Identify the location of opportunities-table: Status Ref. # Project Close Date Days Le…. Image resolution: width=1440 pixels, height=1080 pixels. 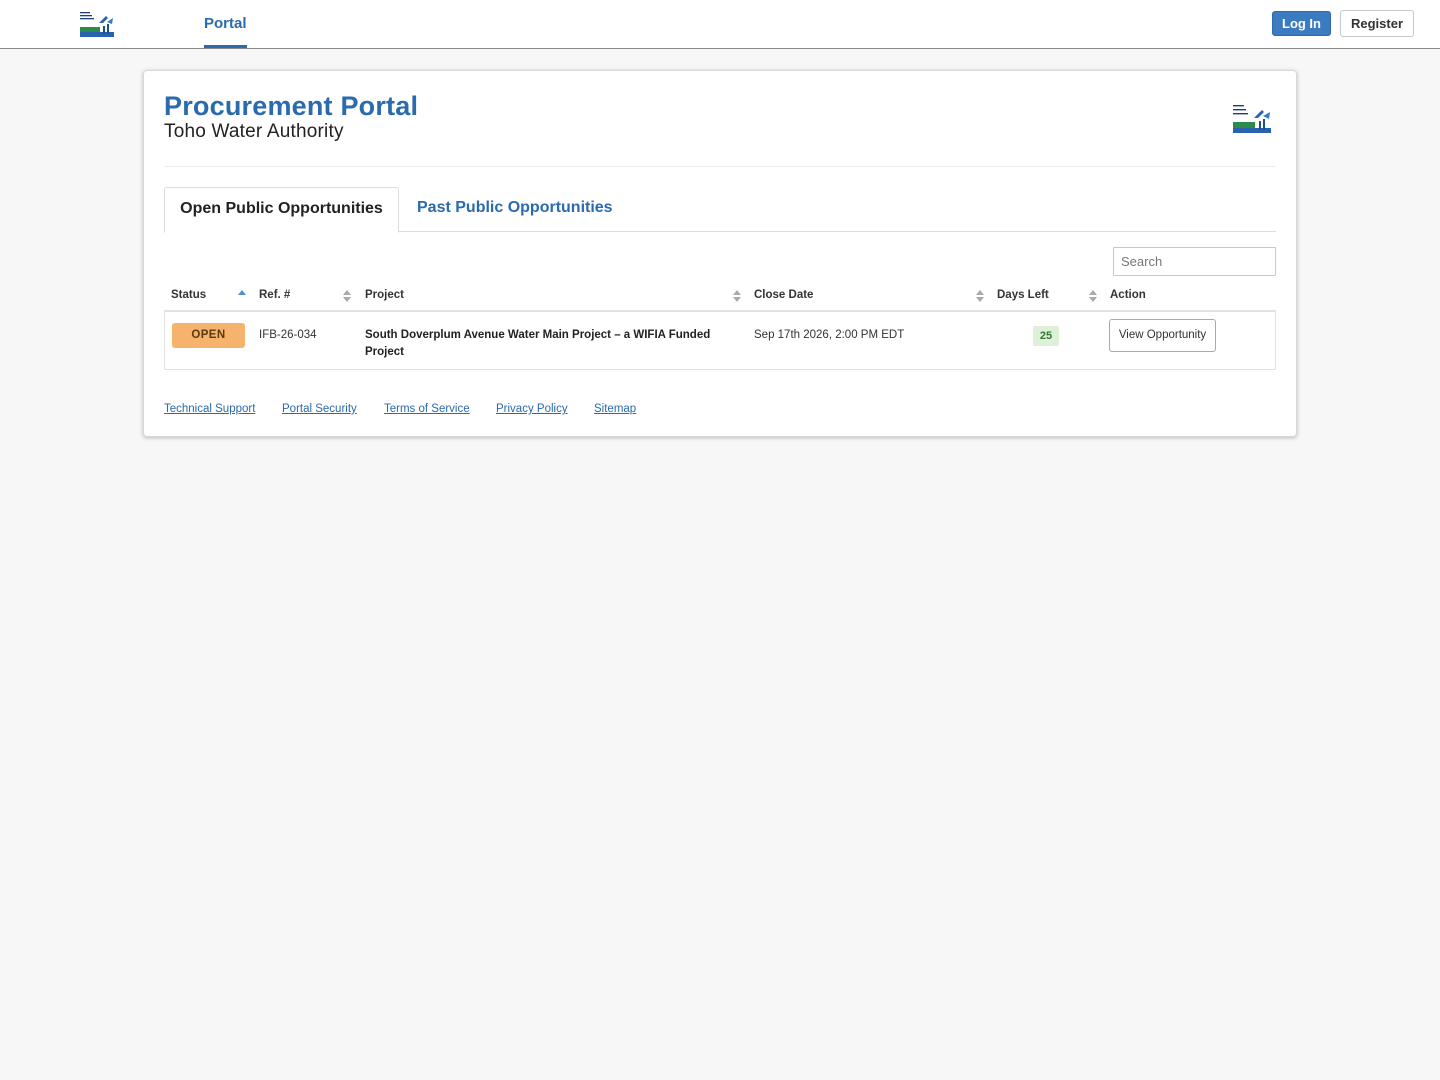
(720, 325).